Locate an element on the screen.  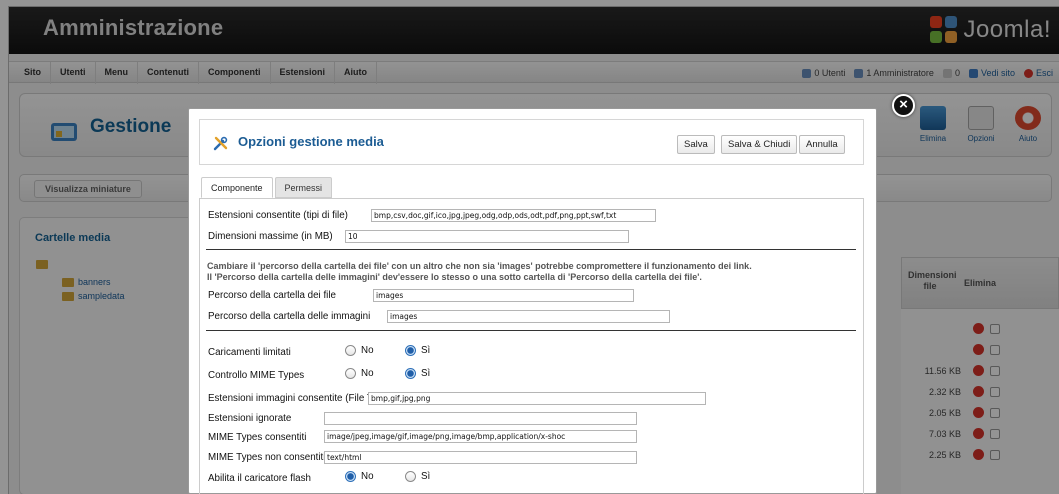
restrict-uploads-label: Caricamenti limitati is located at coordinates (249, 352).